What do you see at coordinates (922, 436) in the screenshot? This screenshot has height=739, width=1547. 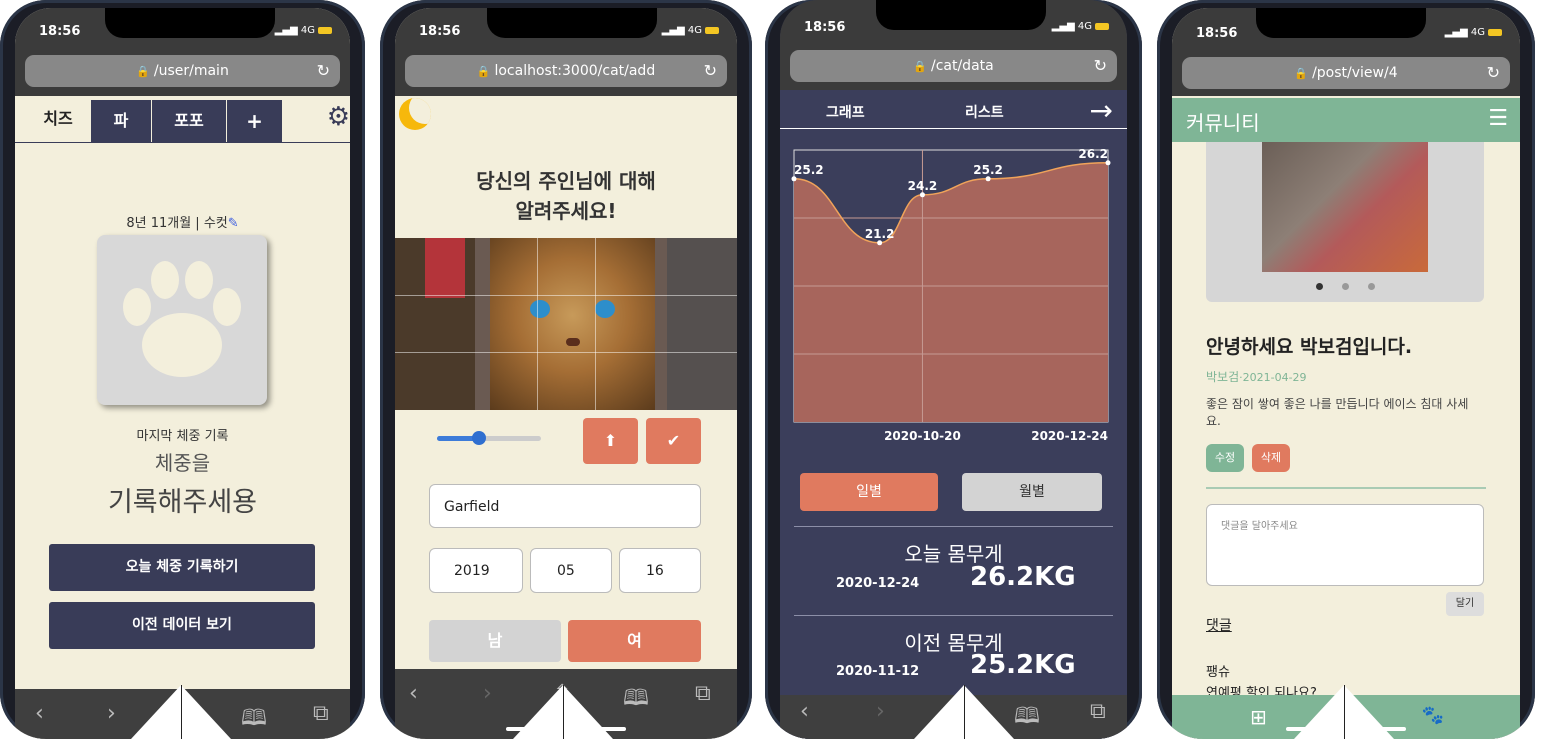 I see `x-tick-label: 2020-10-20` at bounding box center [922, 436].